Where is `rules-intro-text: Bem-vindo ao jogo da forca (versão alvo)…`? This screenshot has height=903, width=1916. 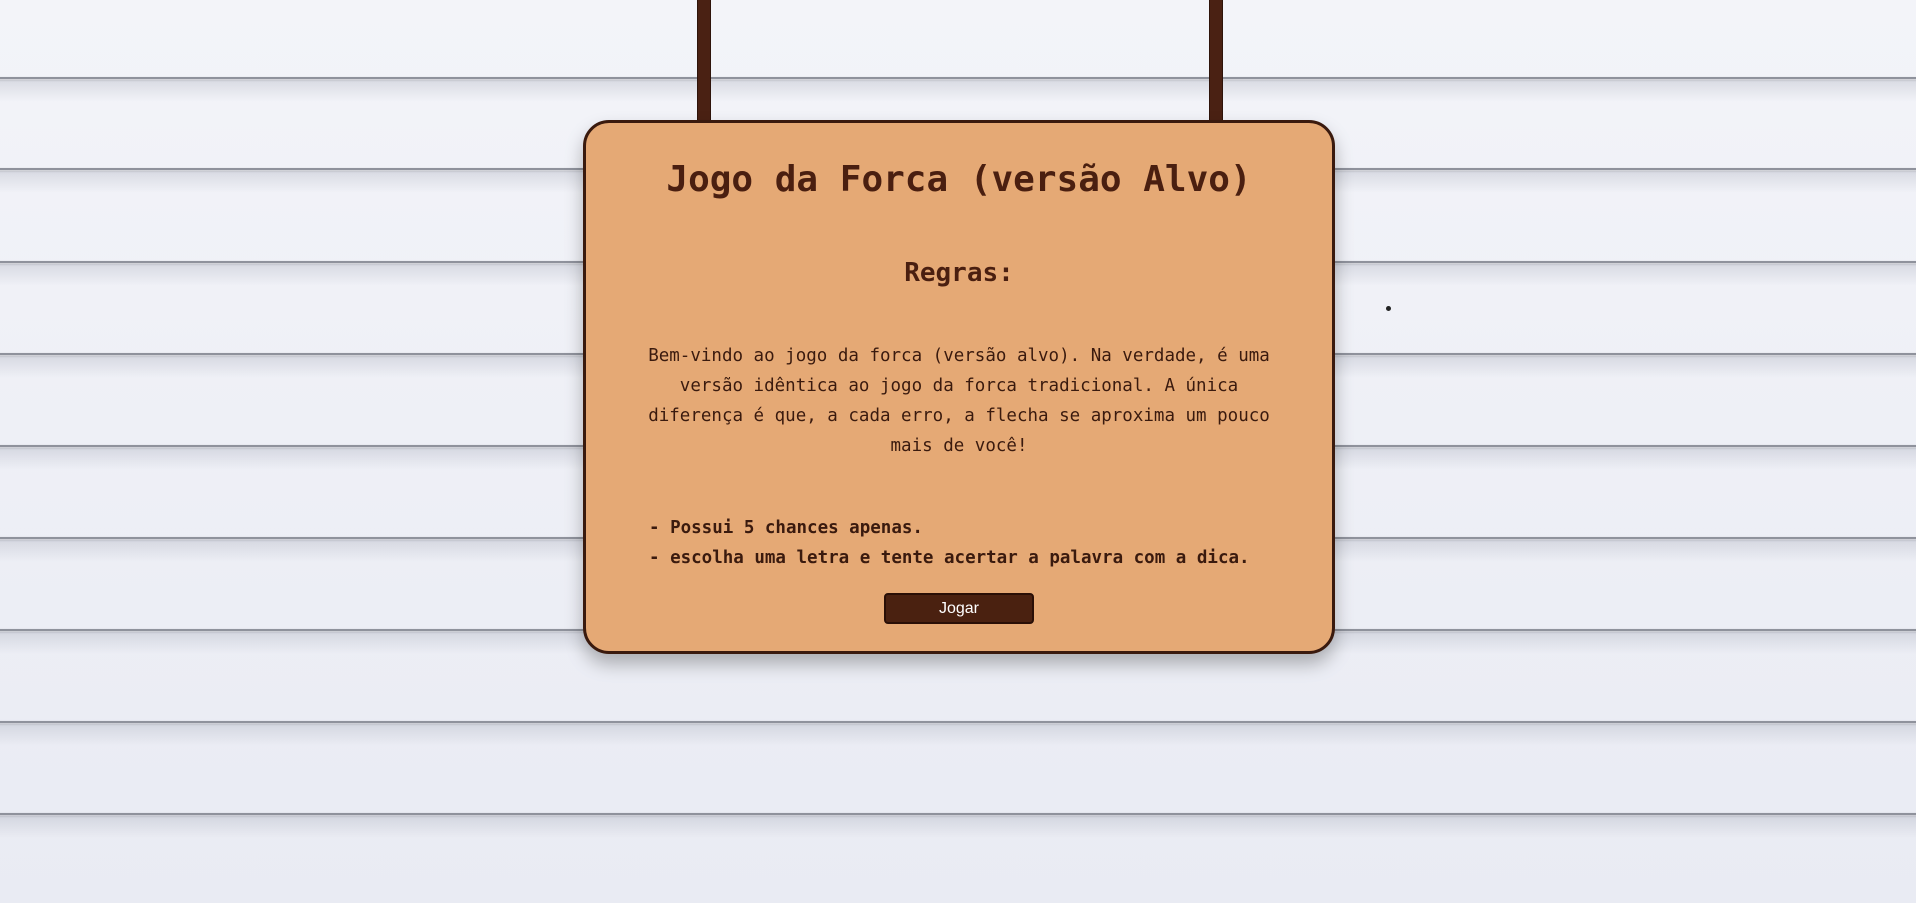
rules-intro-text: Bem-vindo ao jogo da forca (versão alvo)… is located at coordinates (959, 401).